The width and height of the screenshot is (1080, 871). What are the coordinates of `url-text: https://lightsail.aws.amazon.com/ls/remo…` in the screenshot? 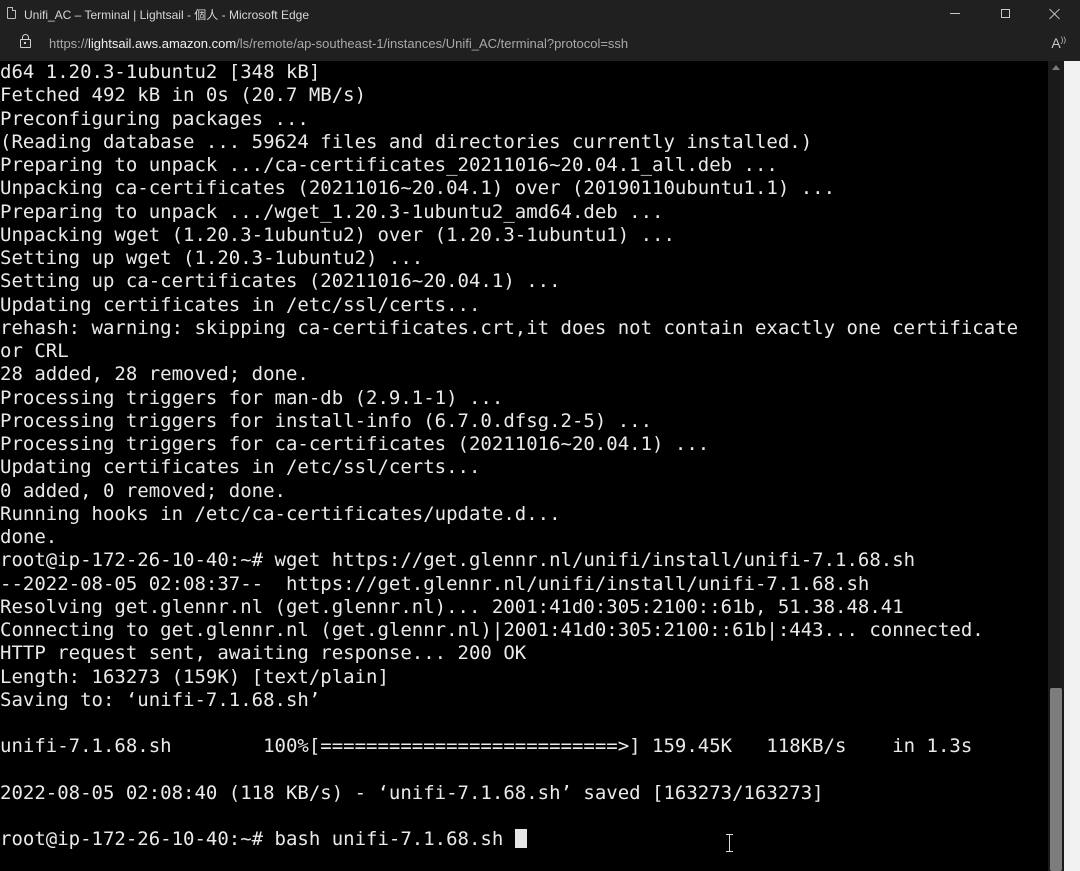 It's located at (338, 43).